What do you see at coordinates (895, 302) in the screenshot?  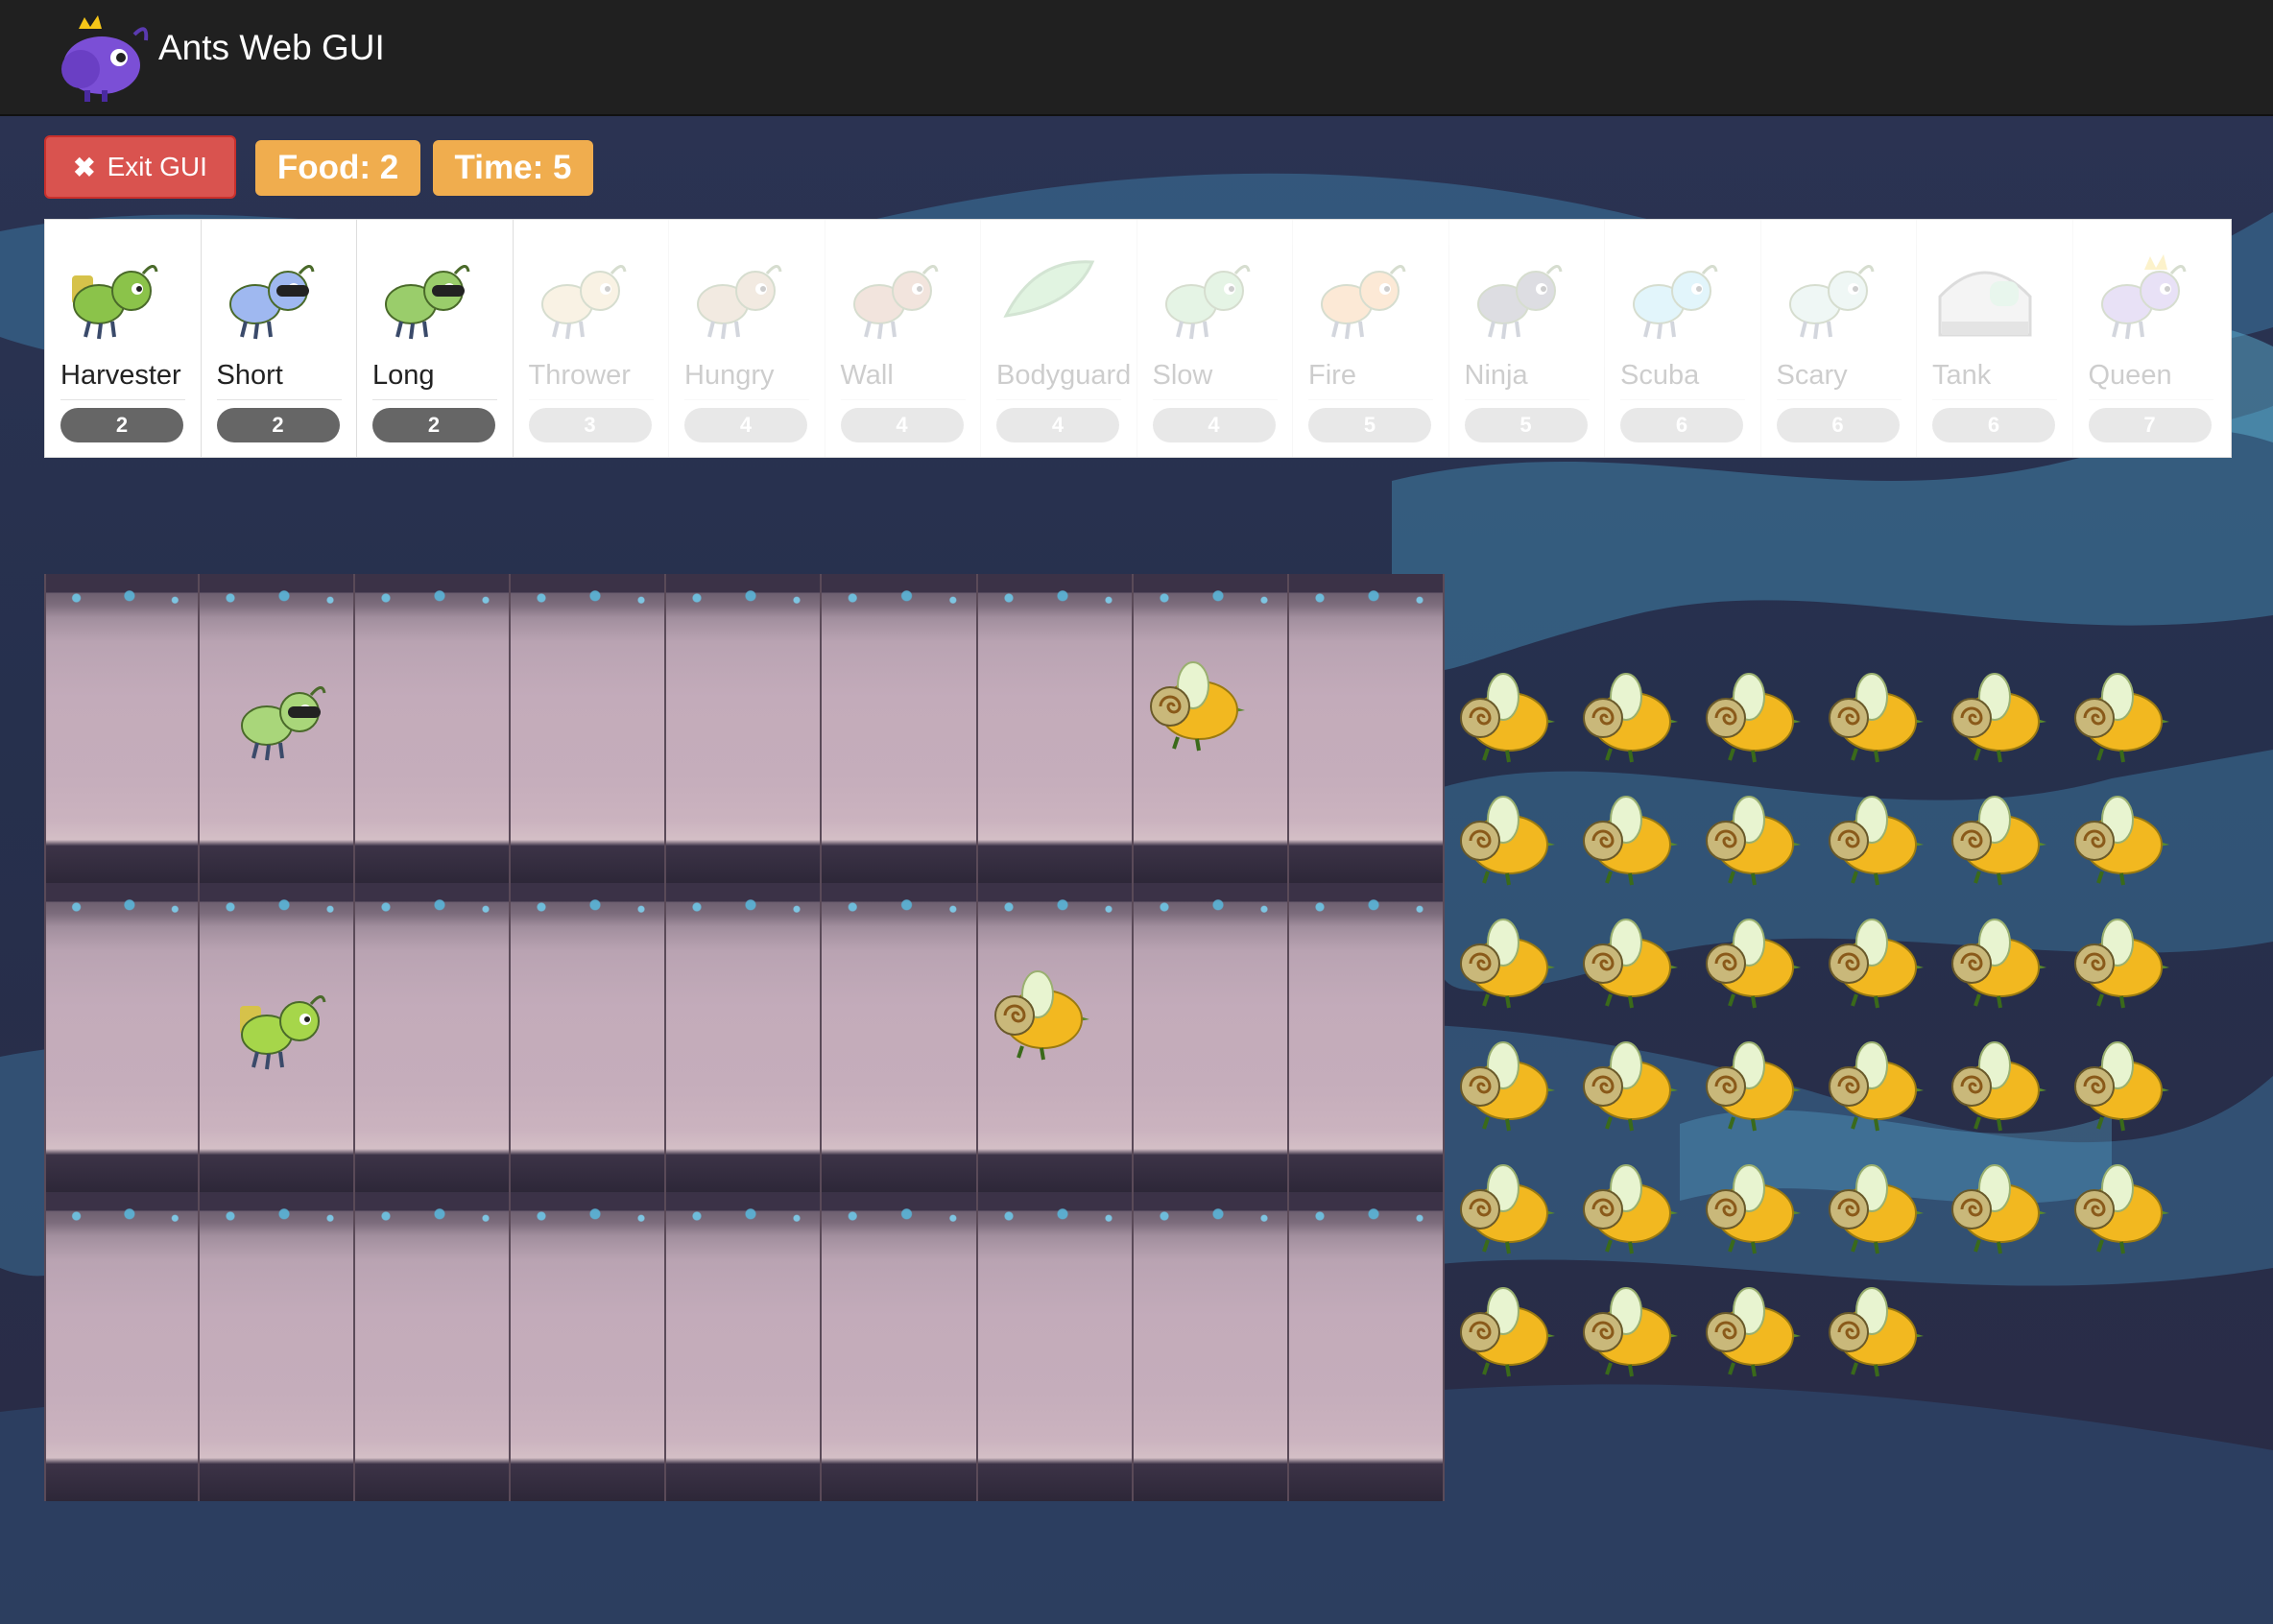 I see `wall-ant-icon` at bounding box center [895, 302].